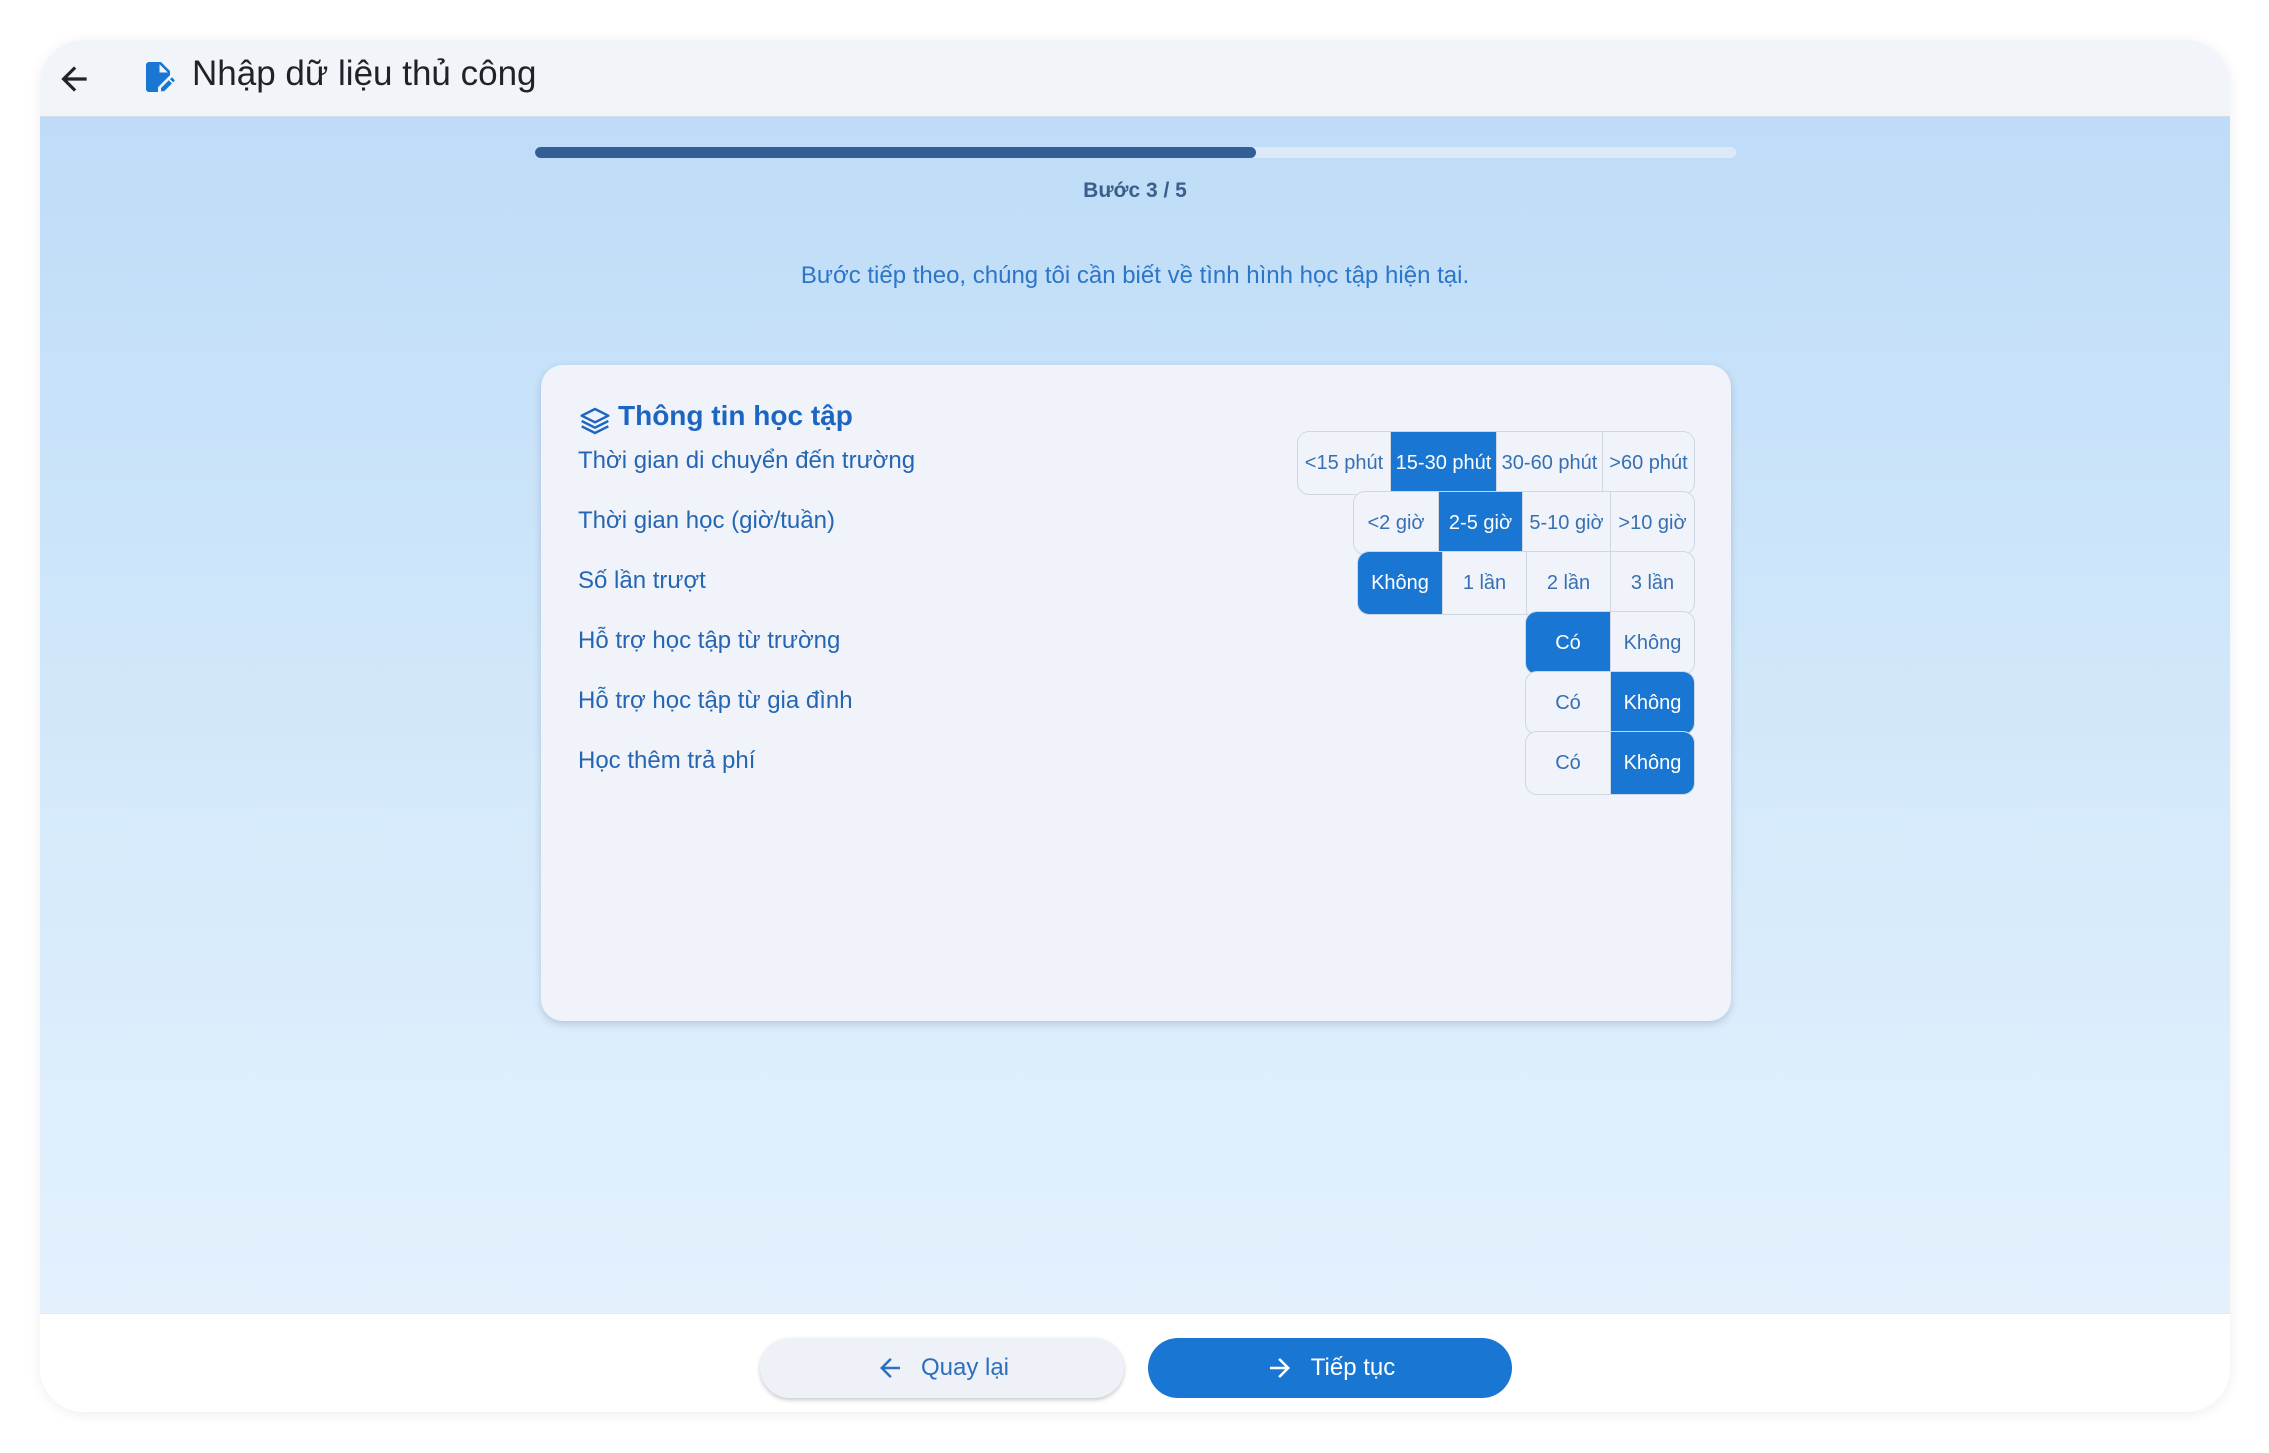 This screenshot has width=2269, height=1453. I want to click on segmented-control: <15 phút 15-30 phút 30-60 phút >60 phút, so click(1496, 463).